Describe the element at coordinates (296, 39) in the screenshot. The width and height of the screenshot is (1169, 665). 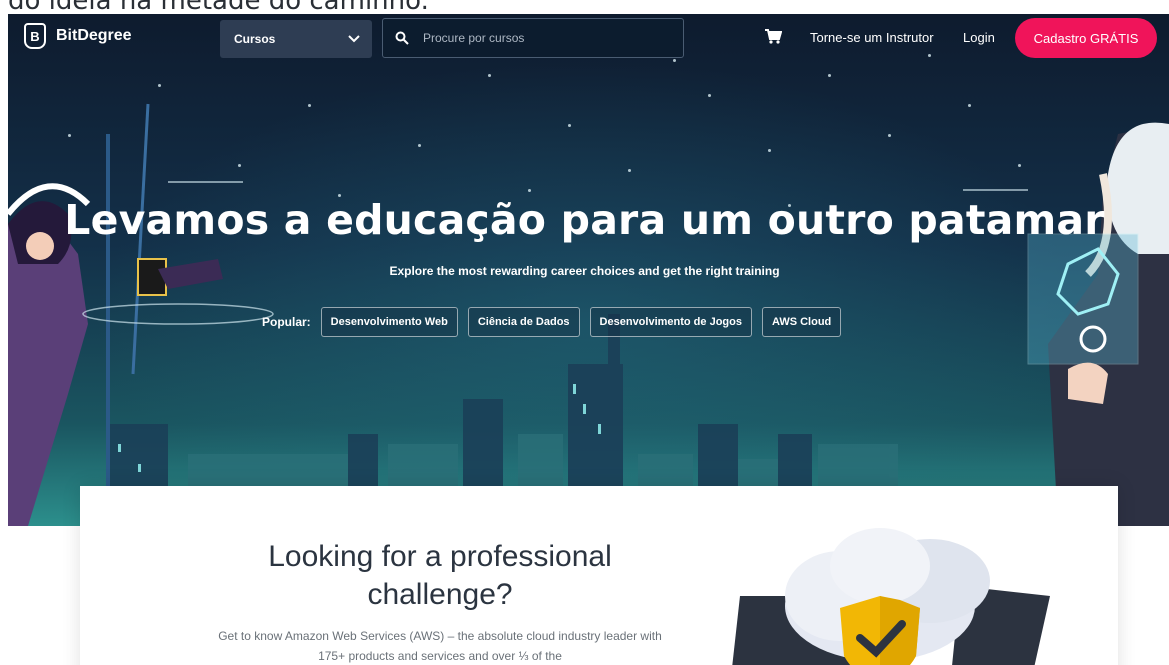
I see `courses-dropdown: Cursos` at that location.